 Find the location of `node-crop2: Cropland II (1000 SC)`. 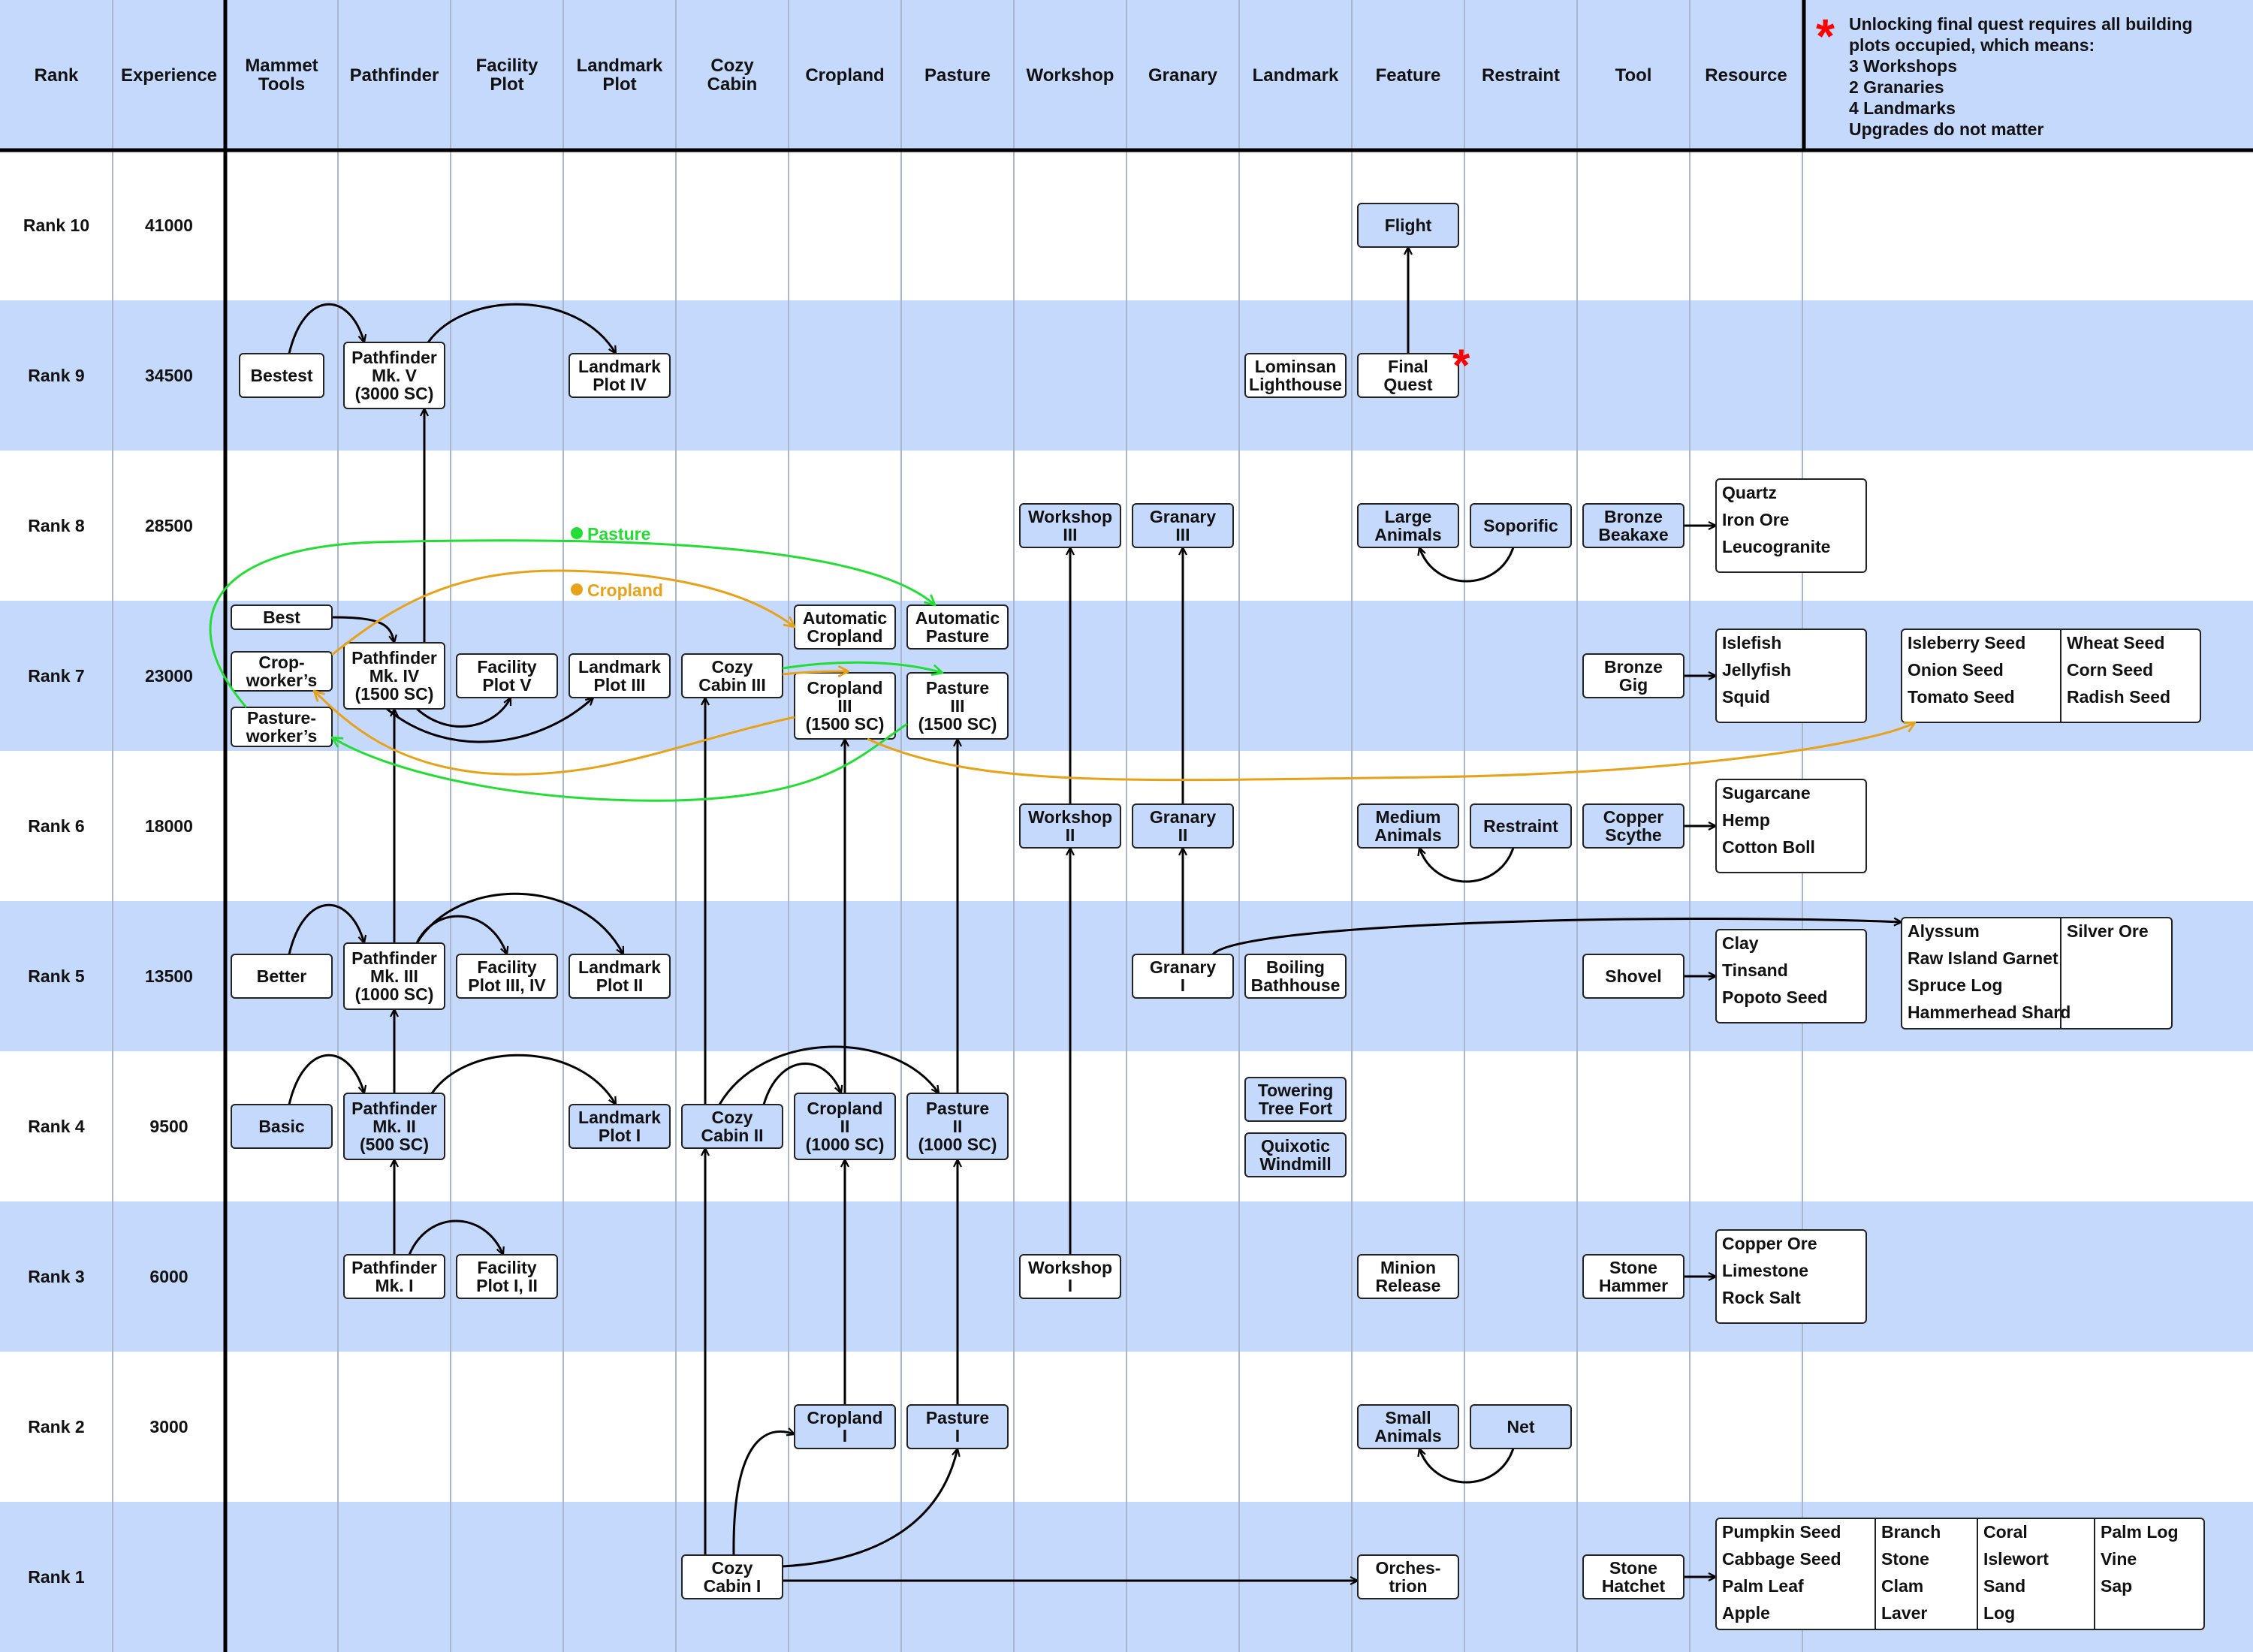

node-crop2: Cropland II (1000 SC) is located at coordinates (845, 1126).